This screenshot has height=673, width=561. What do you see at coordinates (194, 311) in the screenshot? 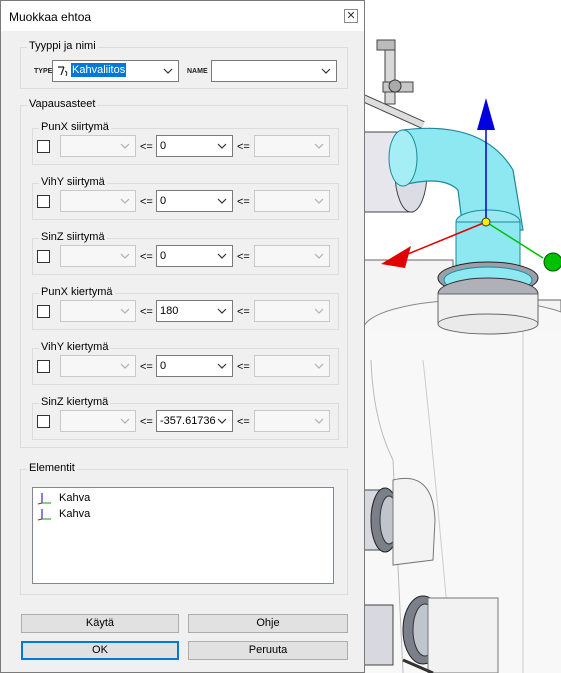
I see `dof-value-select: 180` at bounding box center [194, 311].